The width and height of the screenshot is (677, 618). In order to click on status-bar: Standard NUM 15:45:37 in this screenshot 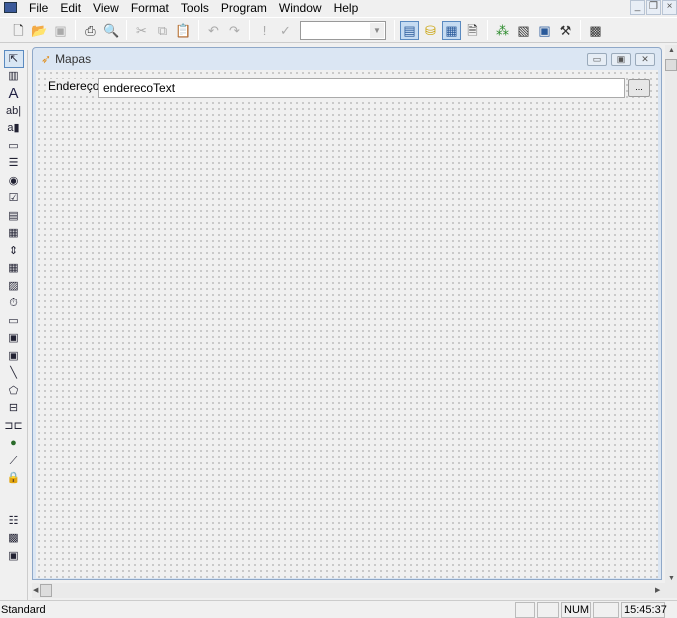, I will do `click(338, 609)`.